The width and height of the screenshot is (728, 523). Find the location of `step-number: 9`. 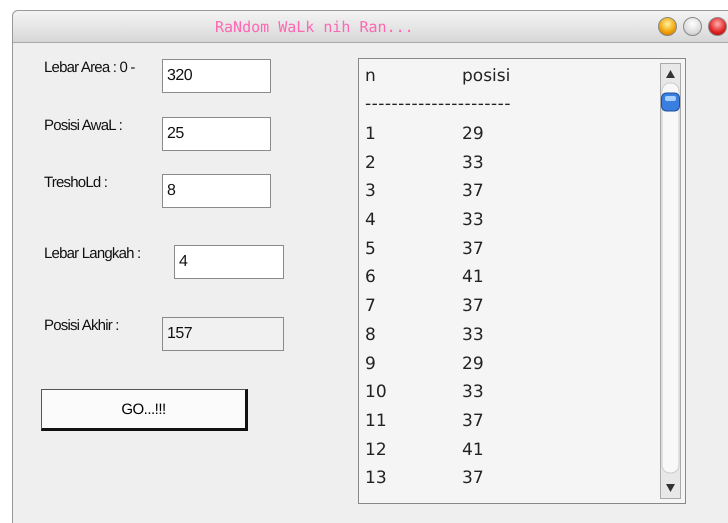

step-number: 9 is located at coordinates (371, 364).